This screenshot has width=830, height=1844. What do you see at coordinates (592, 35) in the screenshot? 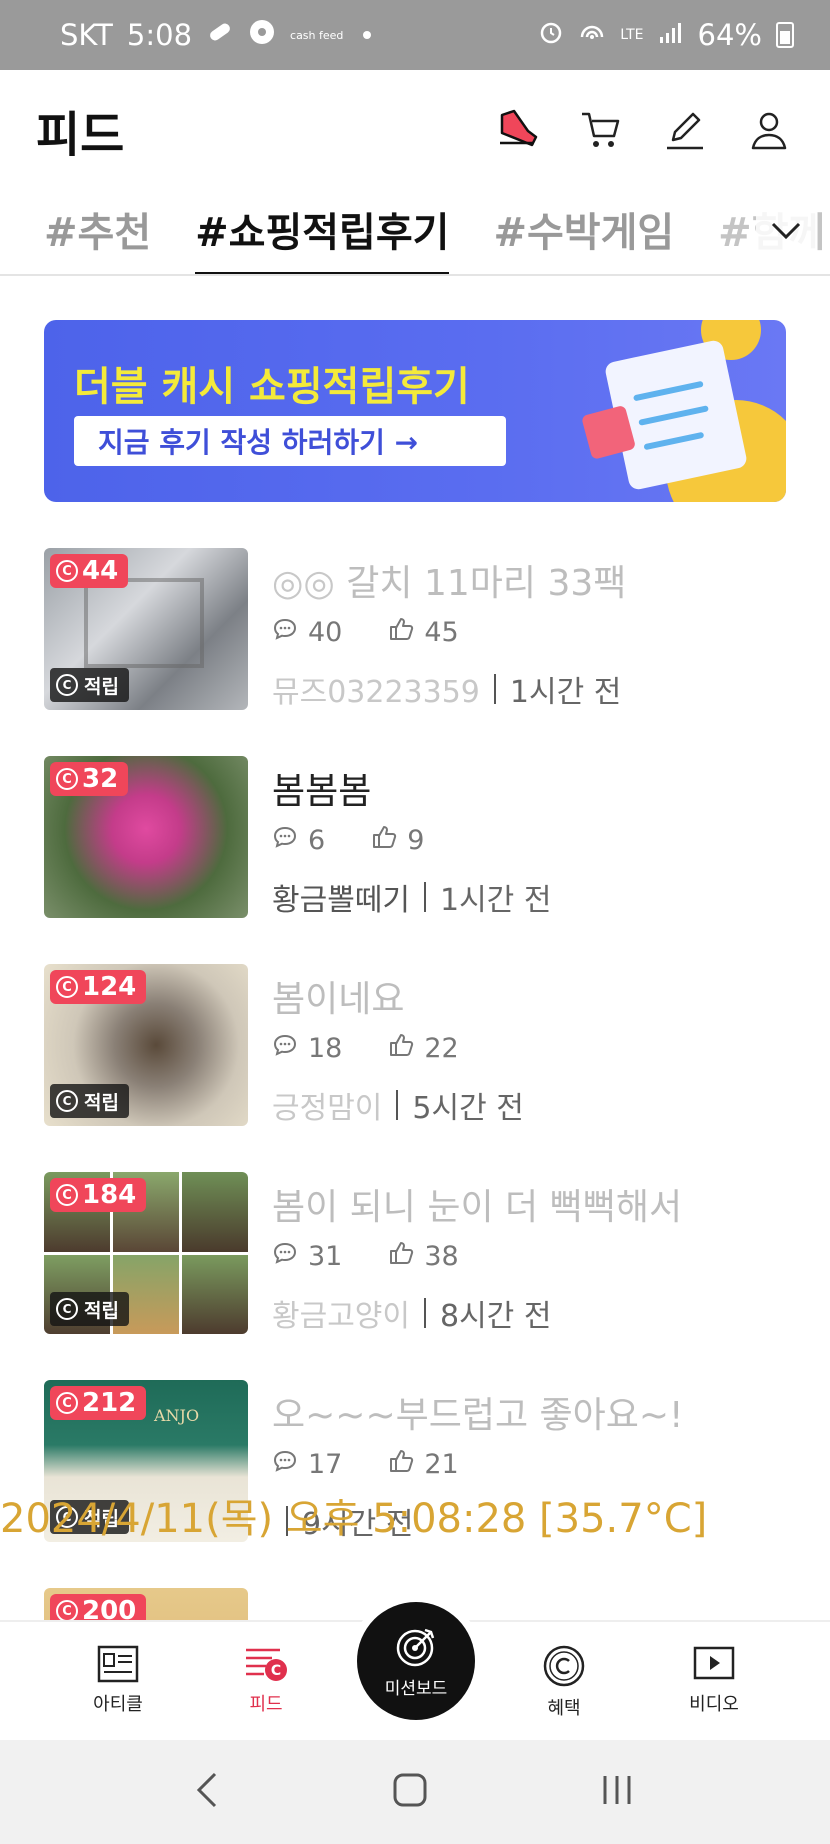
I see `hotspot-icon` at bounding box center [592, 35].